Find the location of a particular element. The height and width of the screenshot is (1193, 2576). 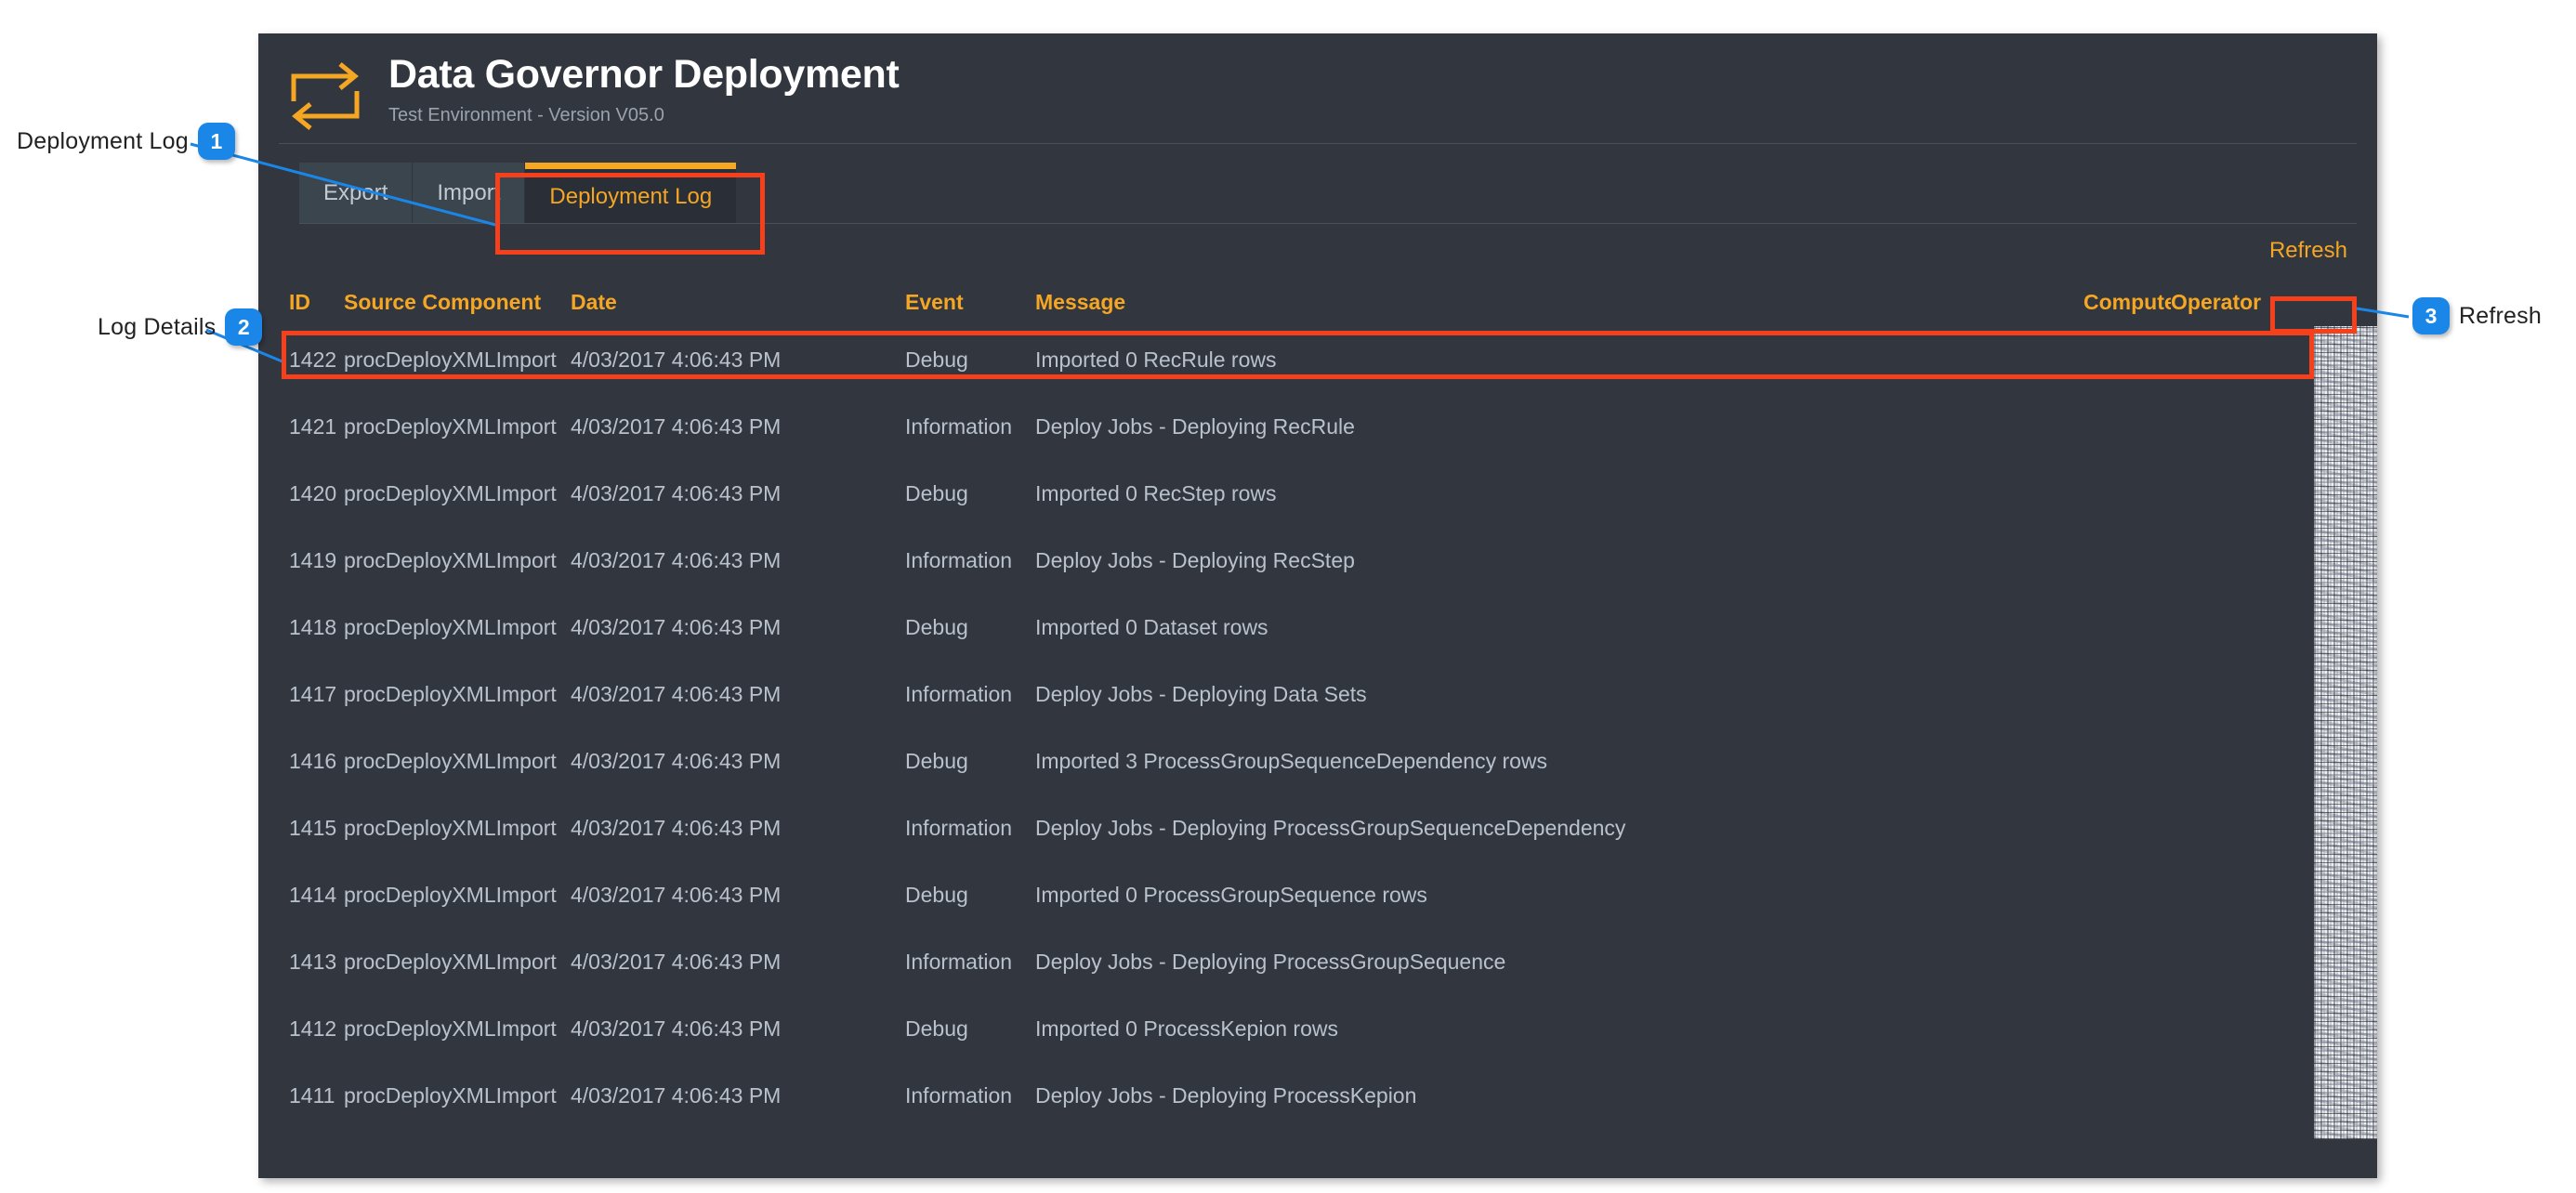

cell-id: 1419 is located at coordinates (313, 559).